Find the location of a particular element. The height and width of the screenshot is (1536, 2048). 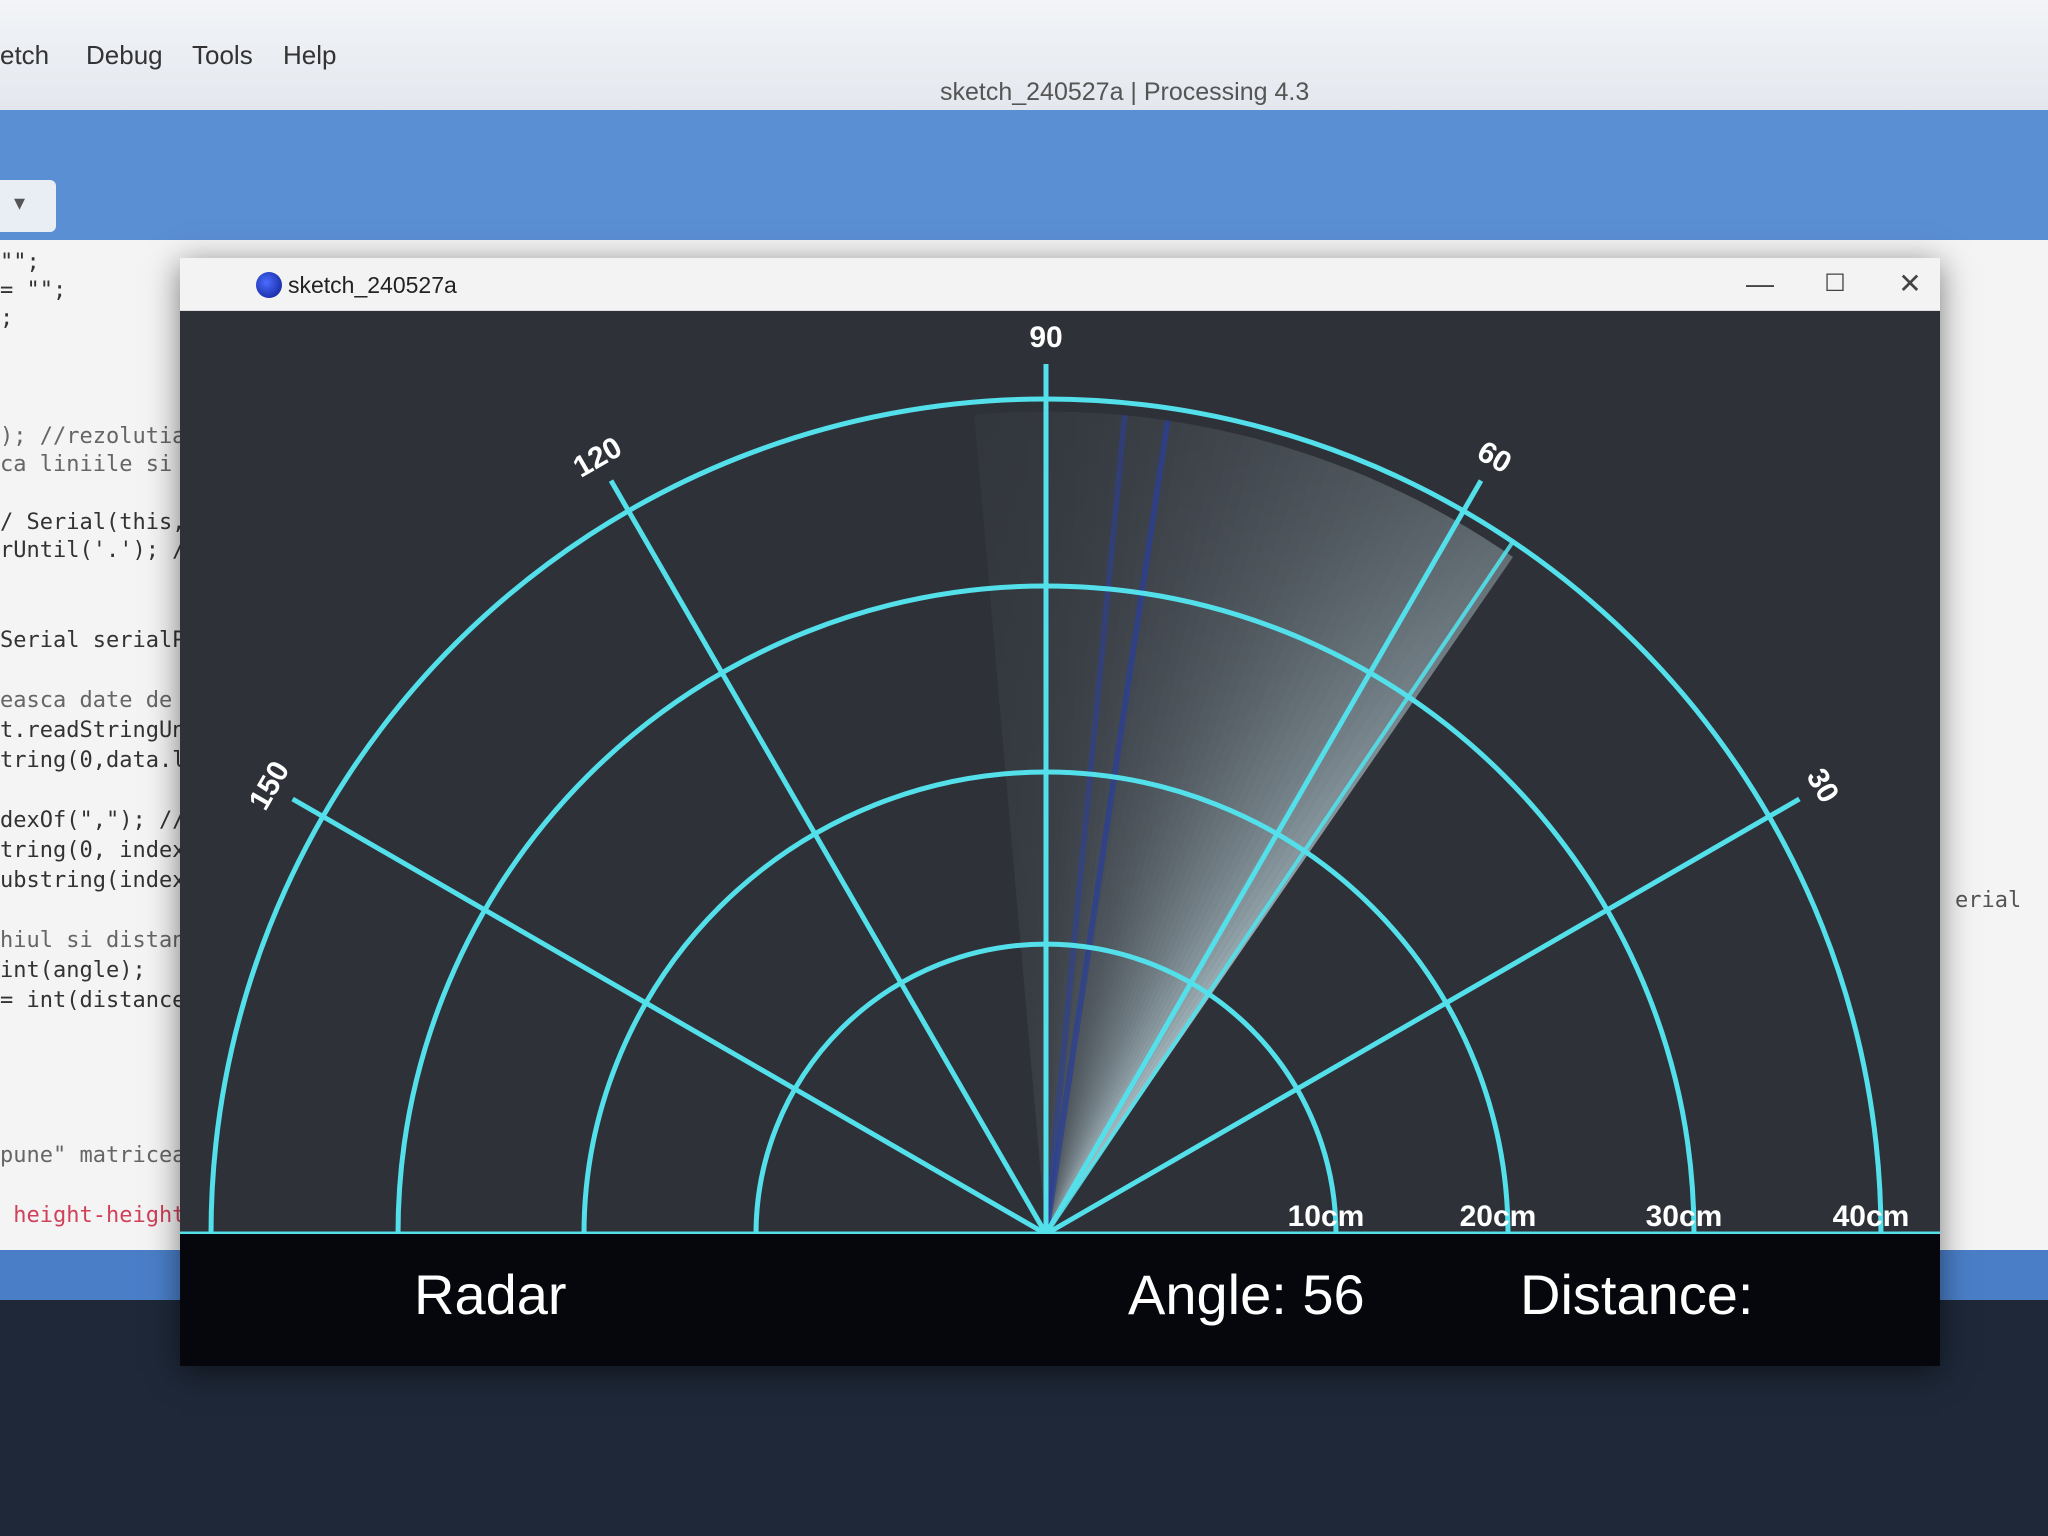

angle-label-60: 60 is located at coordinates (1494, 457).